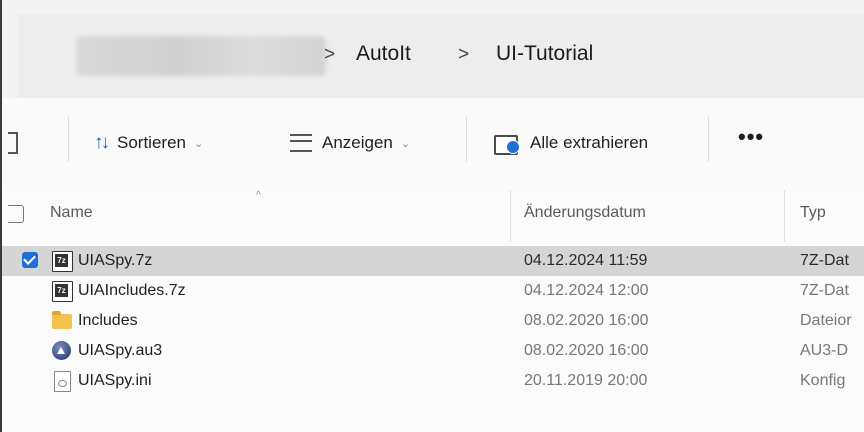  What do you see at coordinates (13, 143) in the screenshot?
I see `delete-icon` at bounding box center [13, 143].